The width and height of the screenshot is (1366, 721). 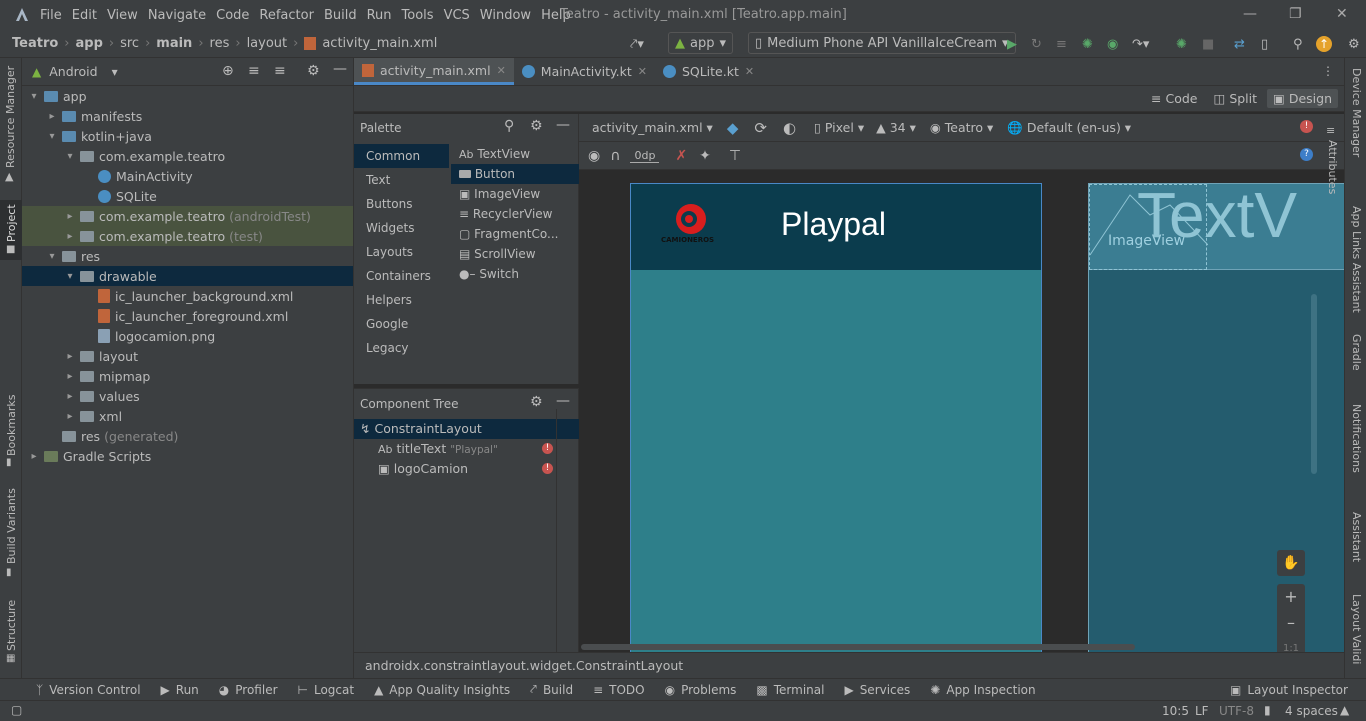 I want to click on build-variants-tab: Build Variants, so click(x=11, y=526).